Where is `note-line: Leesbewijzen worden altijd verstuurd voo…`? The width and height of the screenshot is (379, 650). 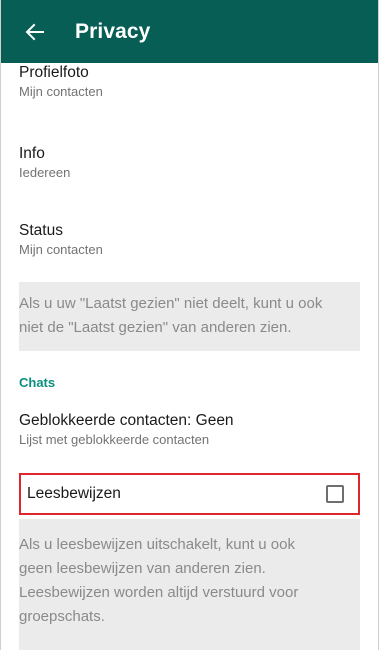
note-line: Leesbewijzen worden altijd verstuurd voo… is located at coordinates (159, 592).